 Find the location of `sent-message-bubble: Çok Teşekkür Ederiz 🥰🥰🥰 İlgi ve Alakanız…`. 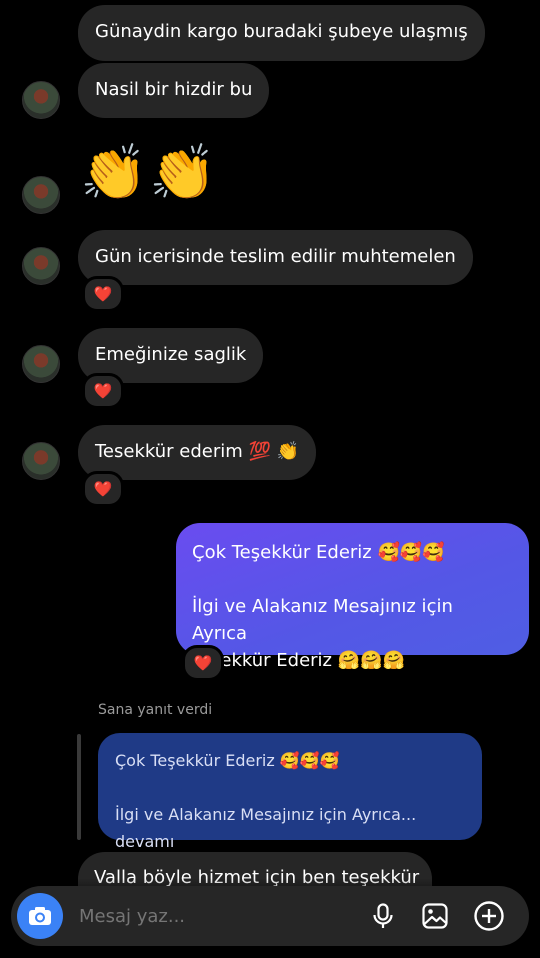

sent-message-bubble: Çok Teşekkür Ederiz 🥰🥰🥰 İlgi ve Alakanız… is located at coordinates (352, 597).